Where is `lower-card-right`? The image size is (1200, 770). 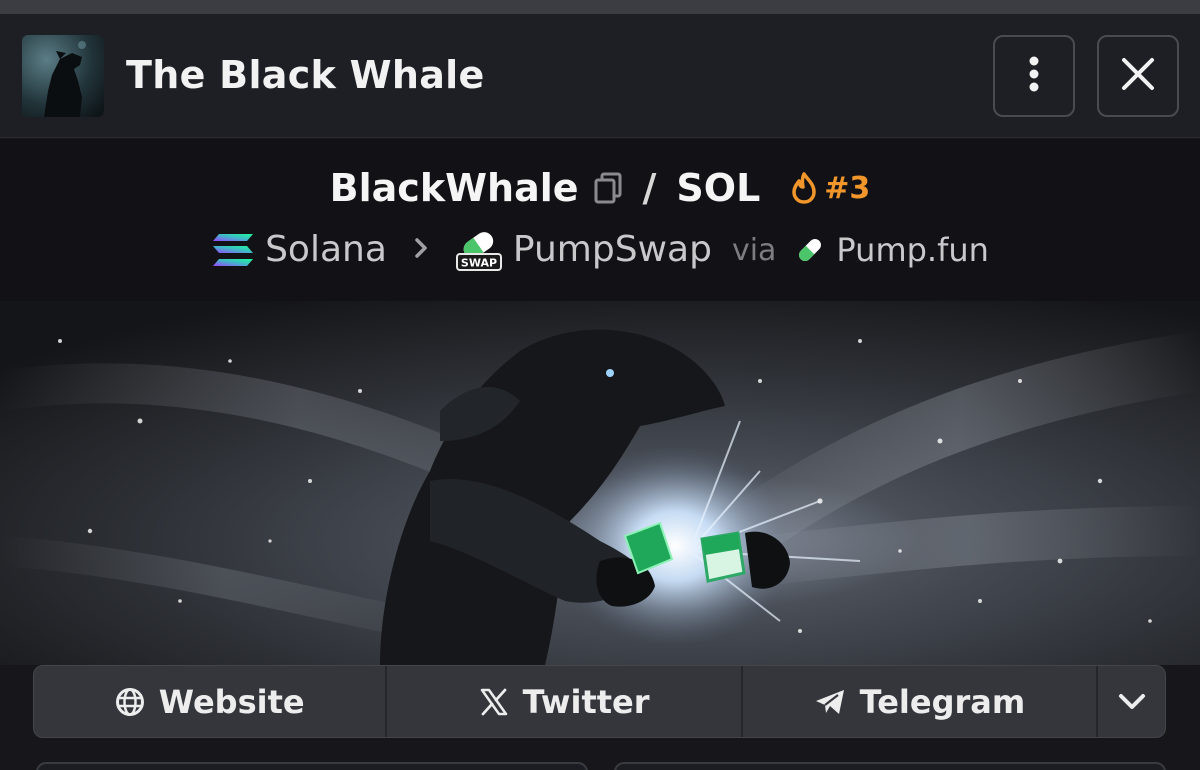 lower-card-right is located at coordinates (890, 766).